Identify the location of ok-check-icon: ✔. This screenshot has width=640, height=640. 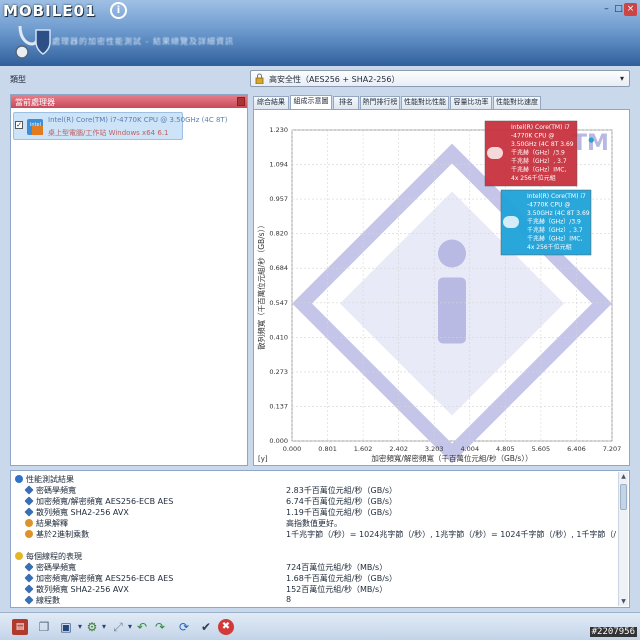
(206, 627).